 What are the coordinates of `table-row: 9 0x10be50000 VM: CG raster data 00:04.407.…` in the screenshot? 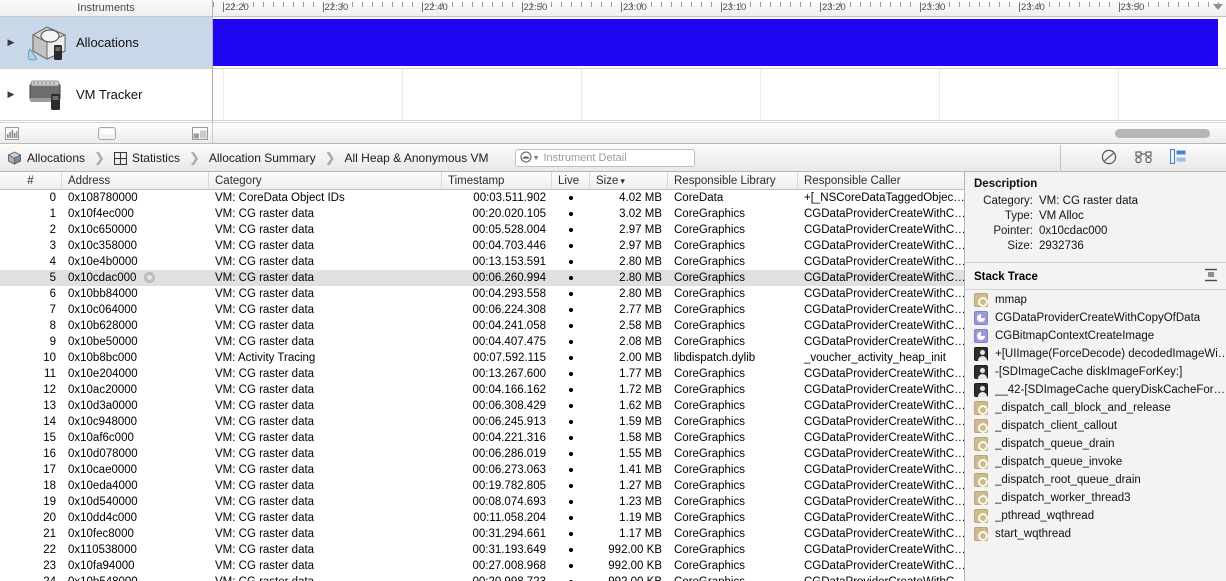 It's located at (482, 342).